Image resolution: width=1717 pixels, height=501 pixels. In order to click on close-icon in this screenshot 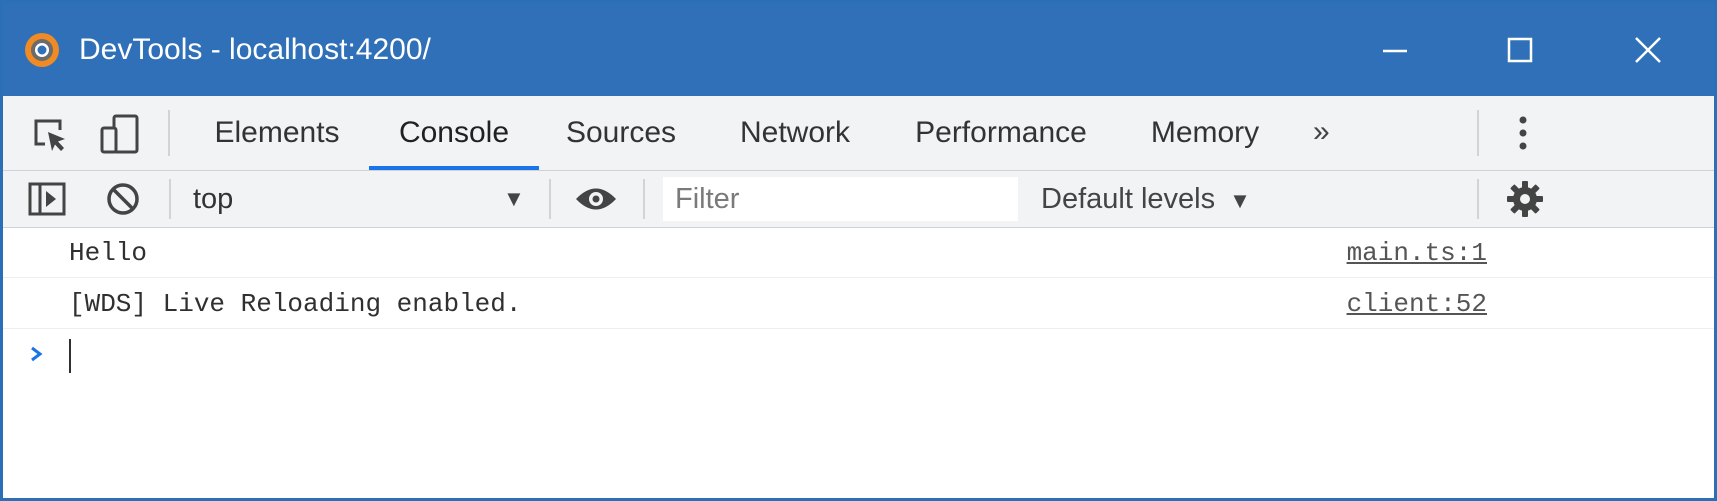, I will do `click(1648, 49)`.